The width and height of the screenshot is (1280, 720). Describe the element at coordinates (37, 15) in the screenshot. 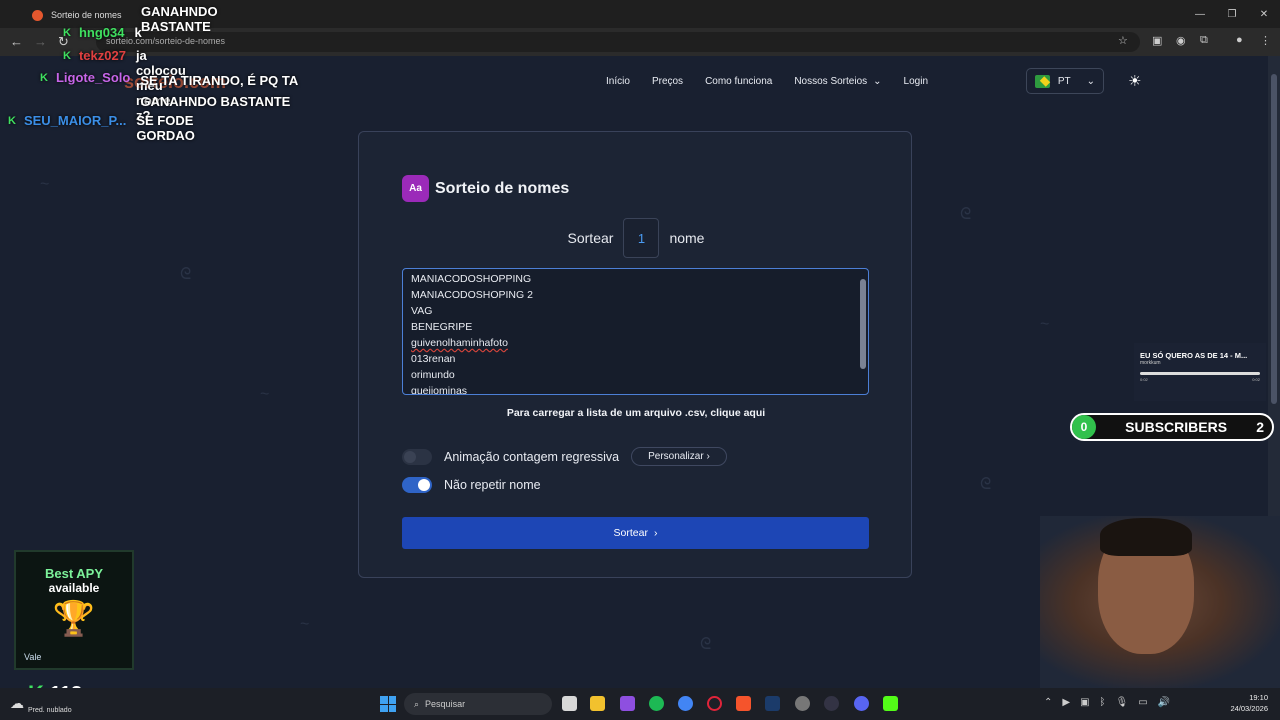

I see `favicon-icon` at that location.